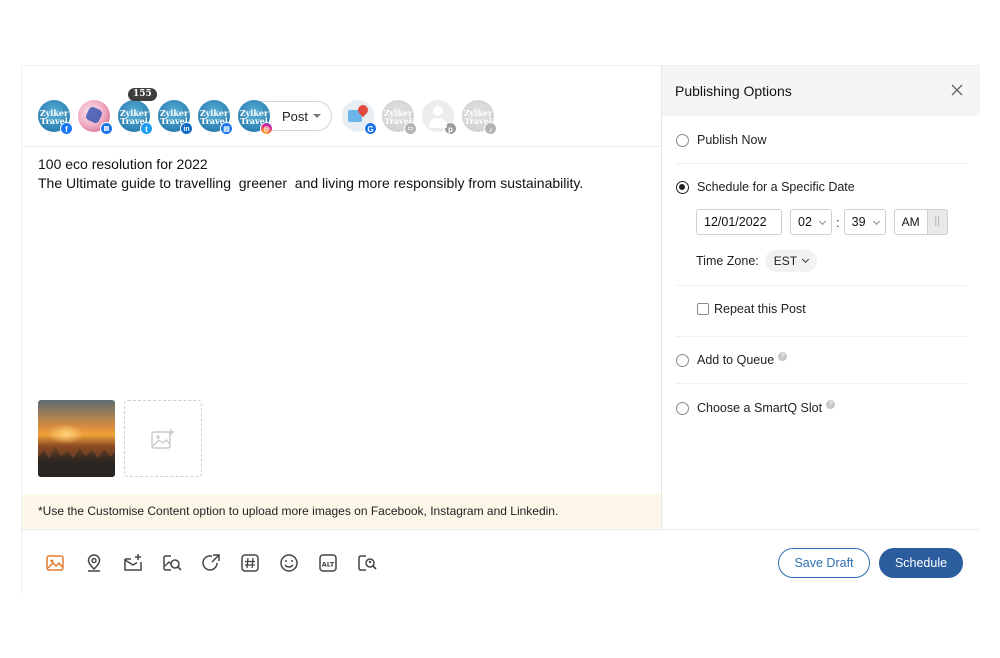 The height and width of the screenshot is (658, 1000). Describe the element at coordinates (785, 261) in the screenshot. I see `timezone-value: EST` at that location.